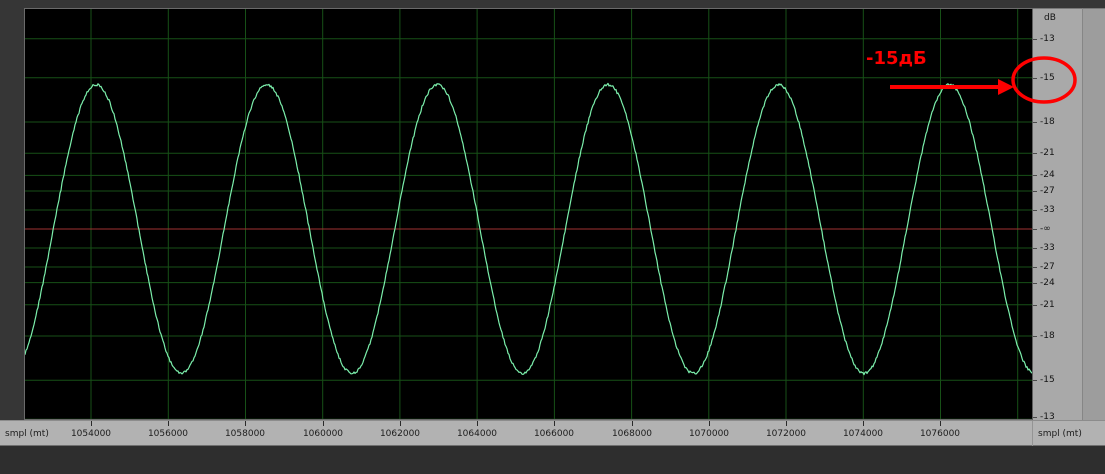 The image size is (1105, 474). I want to click on ruler-tick-label: 1058000, so click(245, 434).